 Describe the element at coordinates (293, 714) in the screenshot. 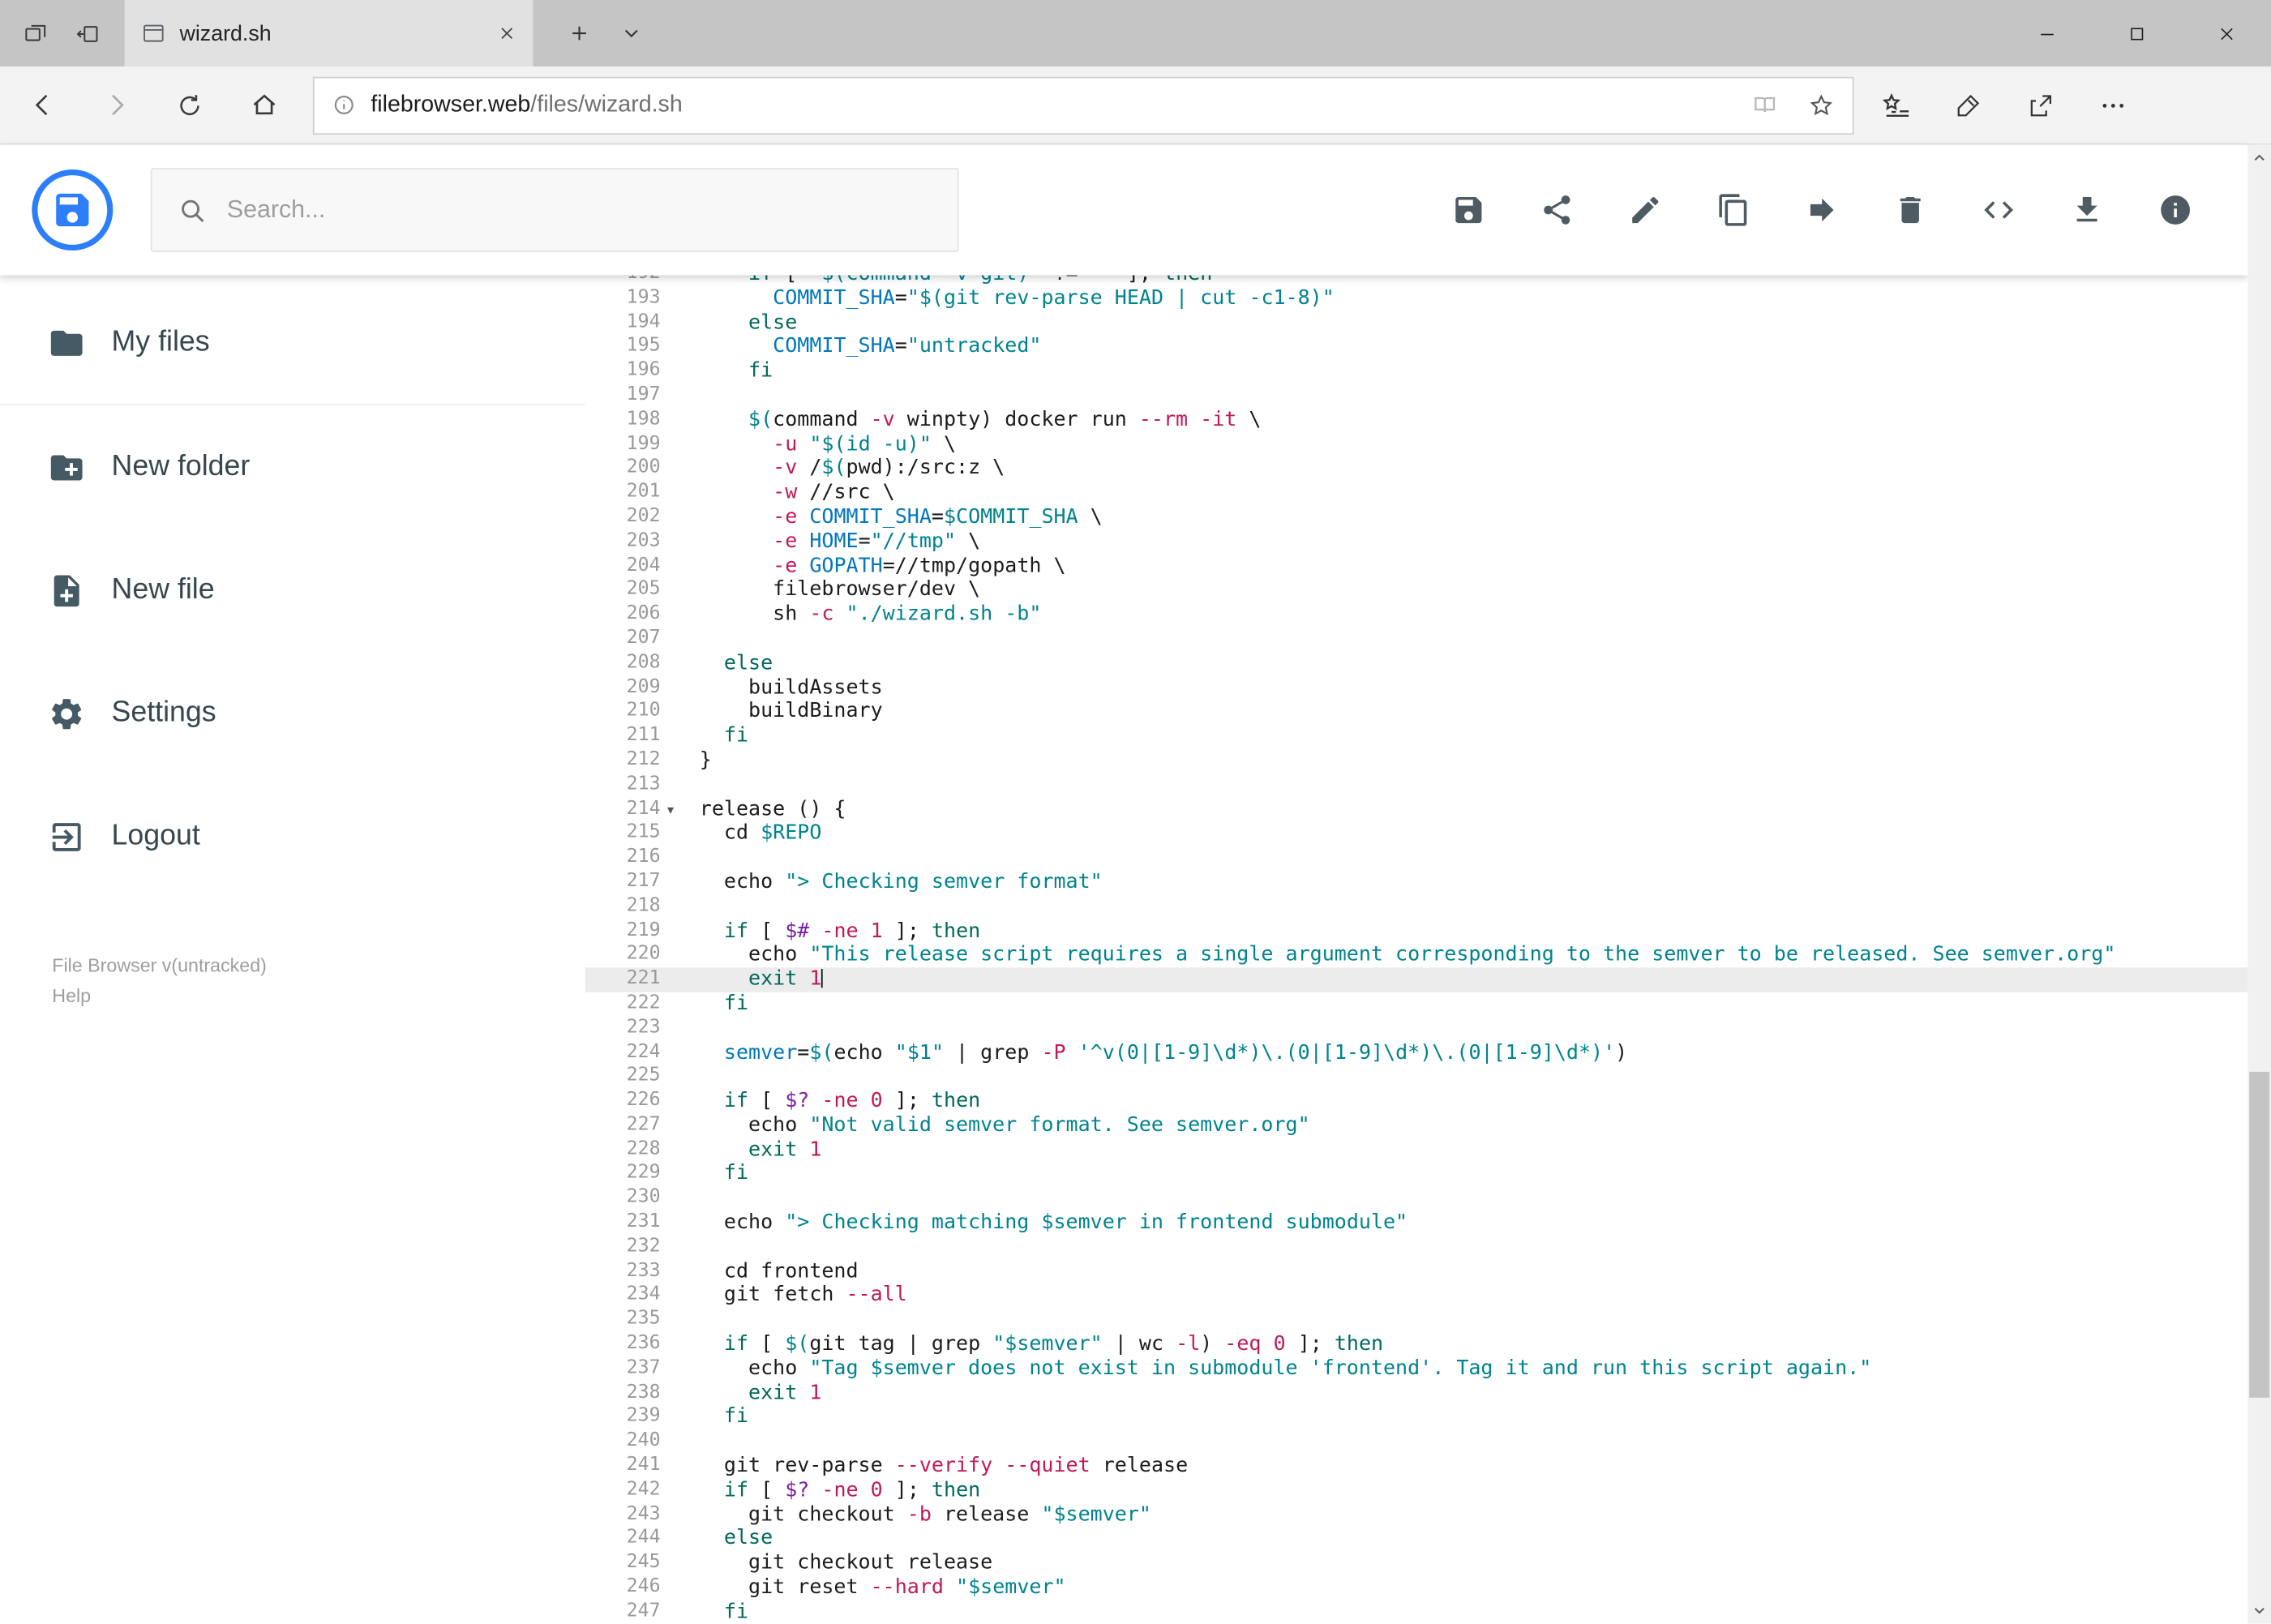

I see `sidebar-item-settings: Settings` at that location.